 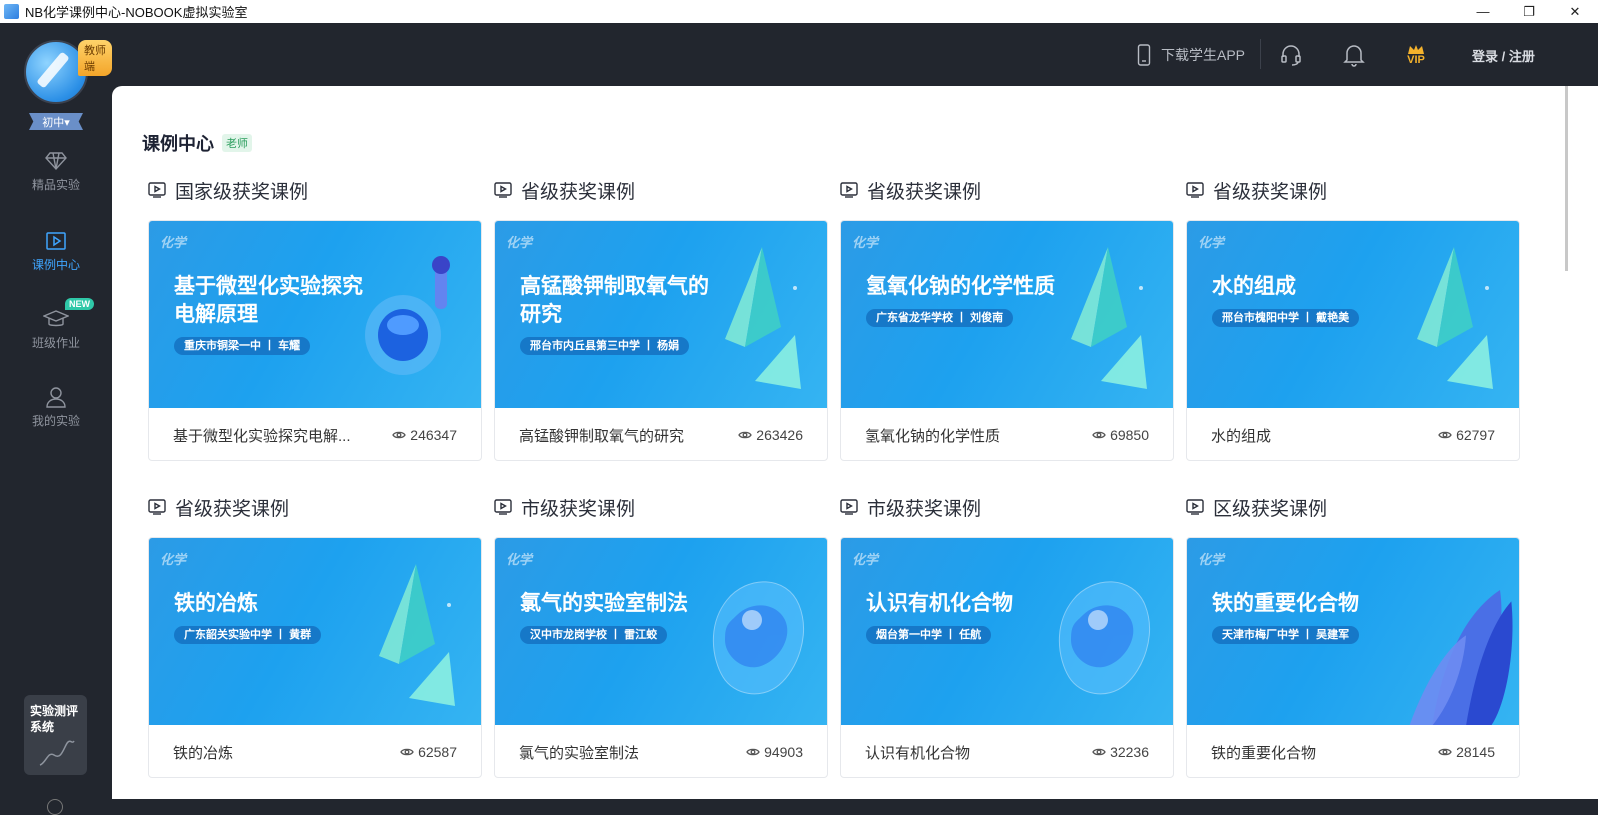 I want to click on window-titlebar: NB化学课例中心-NOBOOK虚拟实验室 — ❐ ✕, so click(x=799, y=11).